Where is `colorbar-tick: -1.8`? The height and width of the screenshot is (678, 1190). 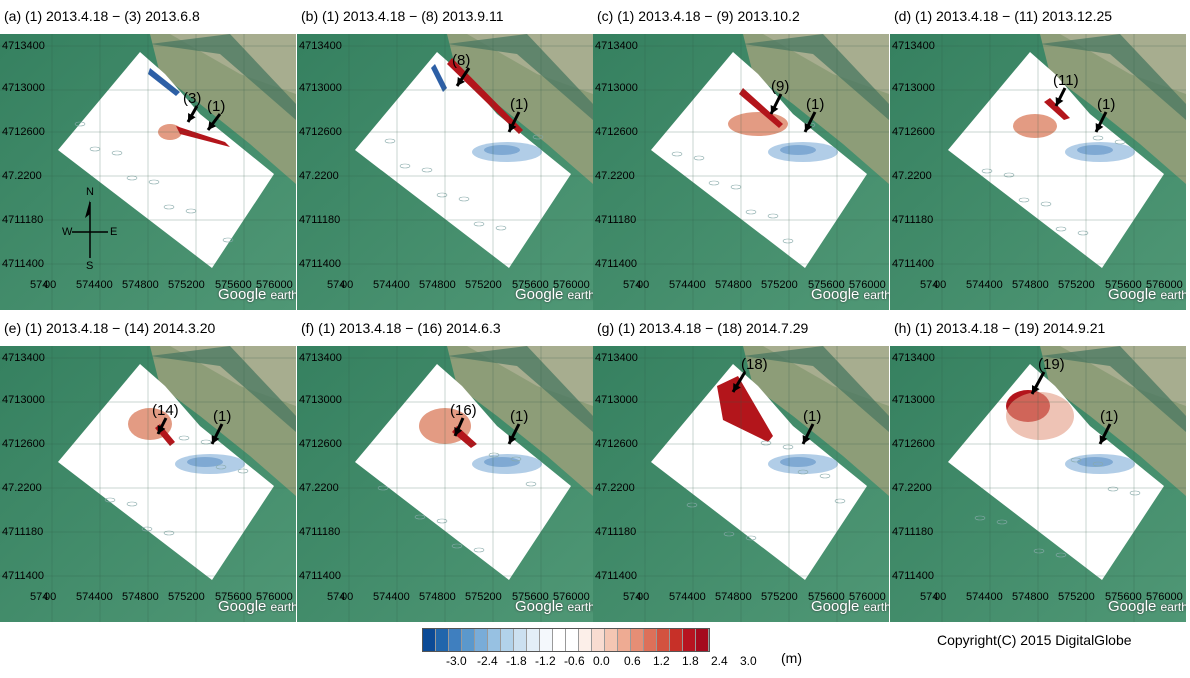 colorbar-tick: -1.8 is located at coordinates (516, 661).